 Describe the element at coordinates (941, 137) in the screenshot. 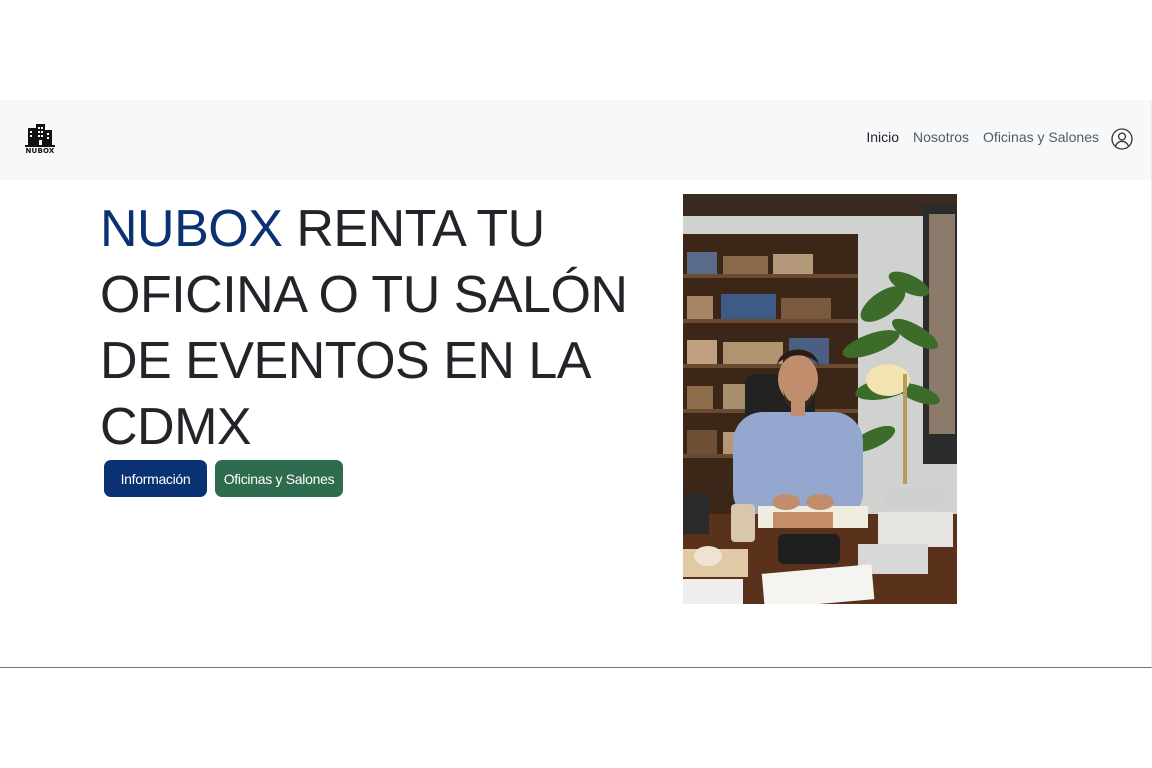

I see `nav-item-nosotros: Nosotros` at that location.